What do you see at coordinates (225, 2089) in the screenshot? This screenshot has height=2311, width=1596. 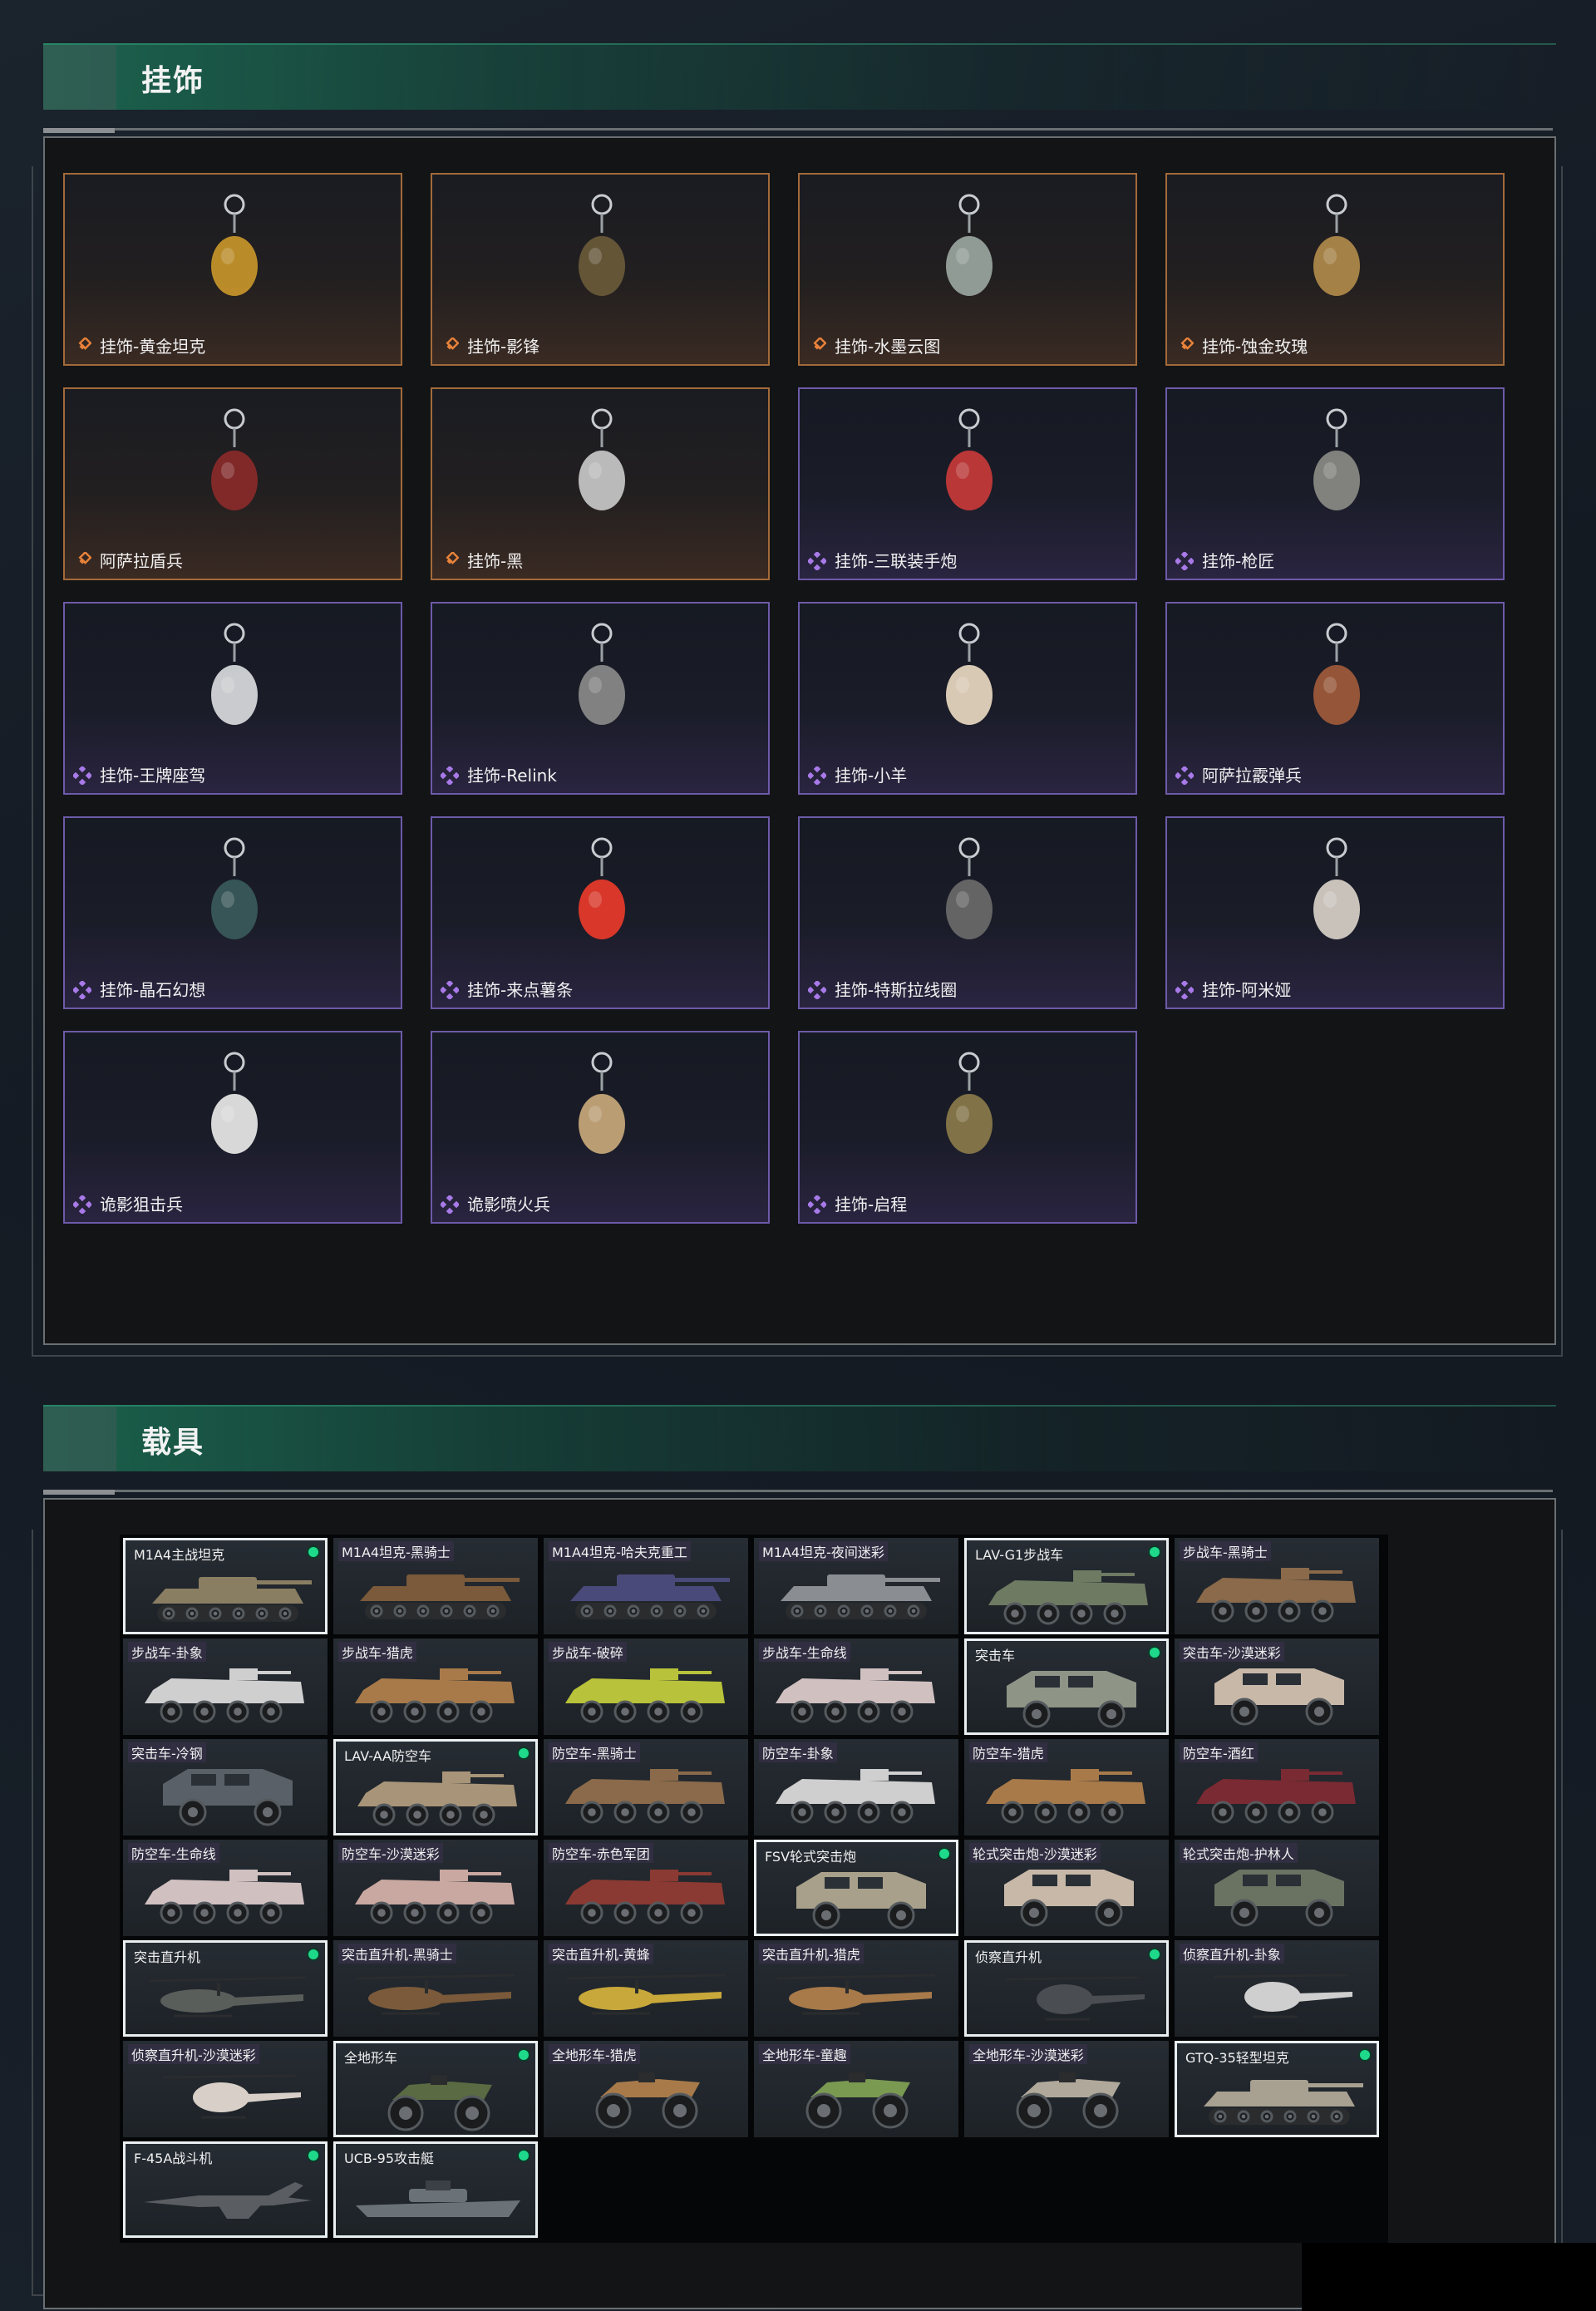 I see `vehicle-card: 侦察直升机-沙漠迷彩` at bounding box center [225, 2089].